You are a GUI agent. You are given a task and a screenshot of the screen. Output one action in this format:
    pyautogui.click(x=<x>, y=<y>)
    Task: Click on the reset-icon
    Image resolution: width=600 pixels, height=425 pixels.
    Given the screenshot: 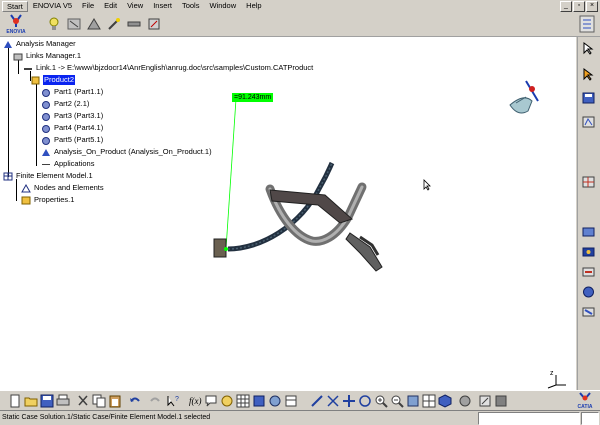 What is the action you would take?
    pyautogui.click(x=154, y=24)
    